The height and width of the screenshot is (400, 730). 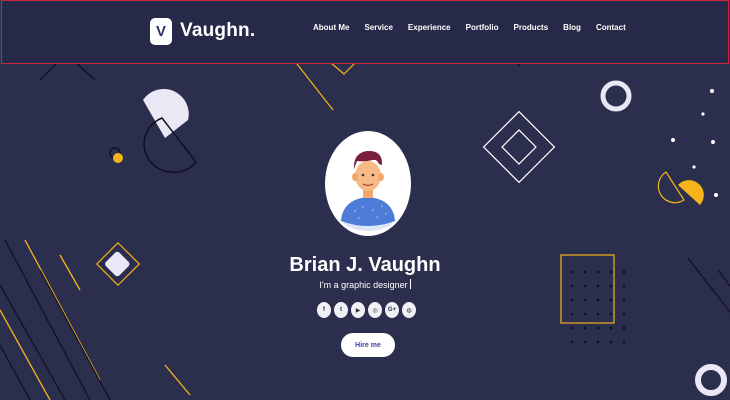 I want to click on dot-yellow-left, so click(x=118, y=158).